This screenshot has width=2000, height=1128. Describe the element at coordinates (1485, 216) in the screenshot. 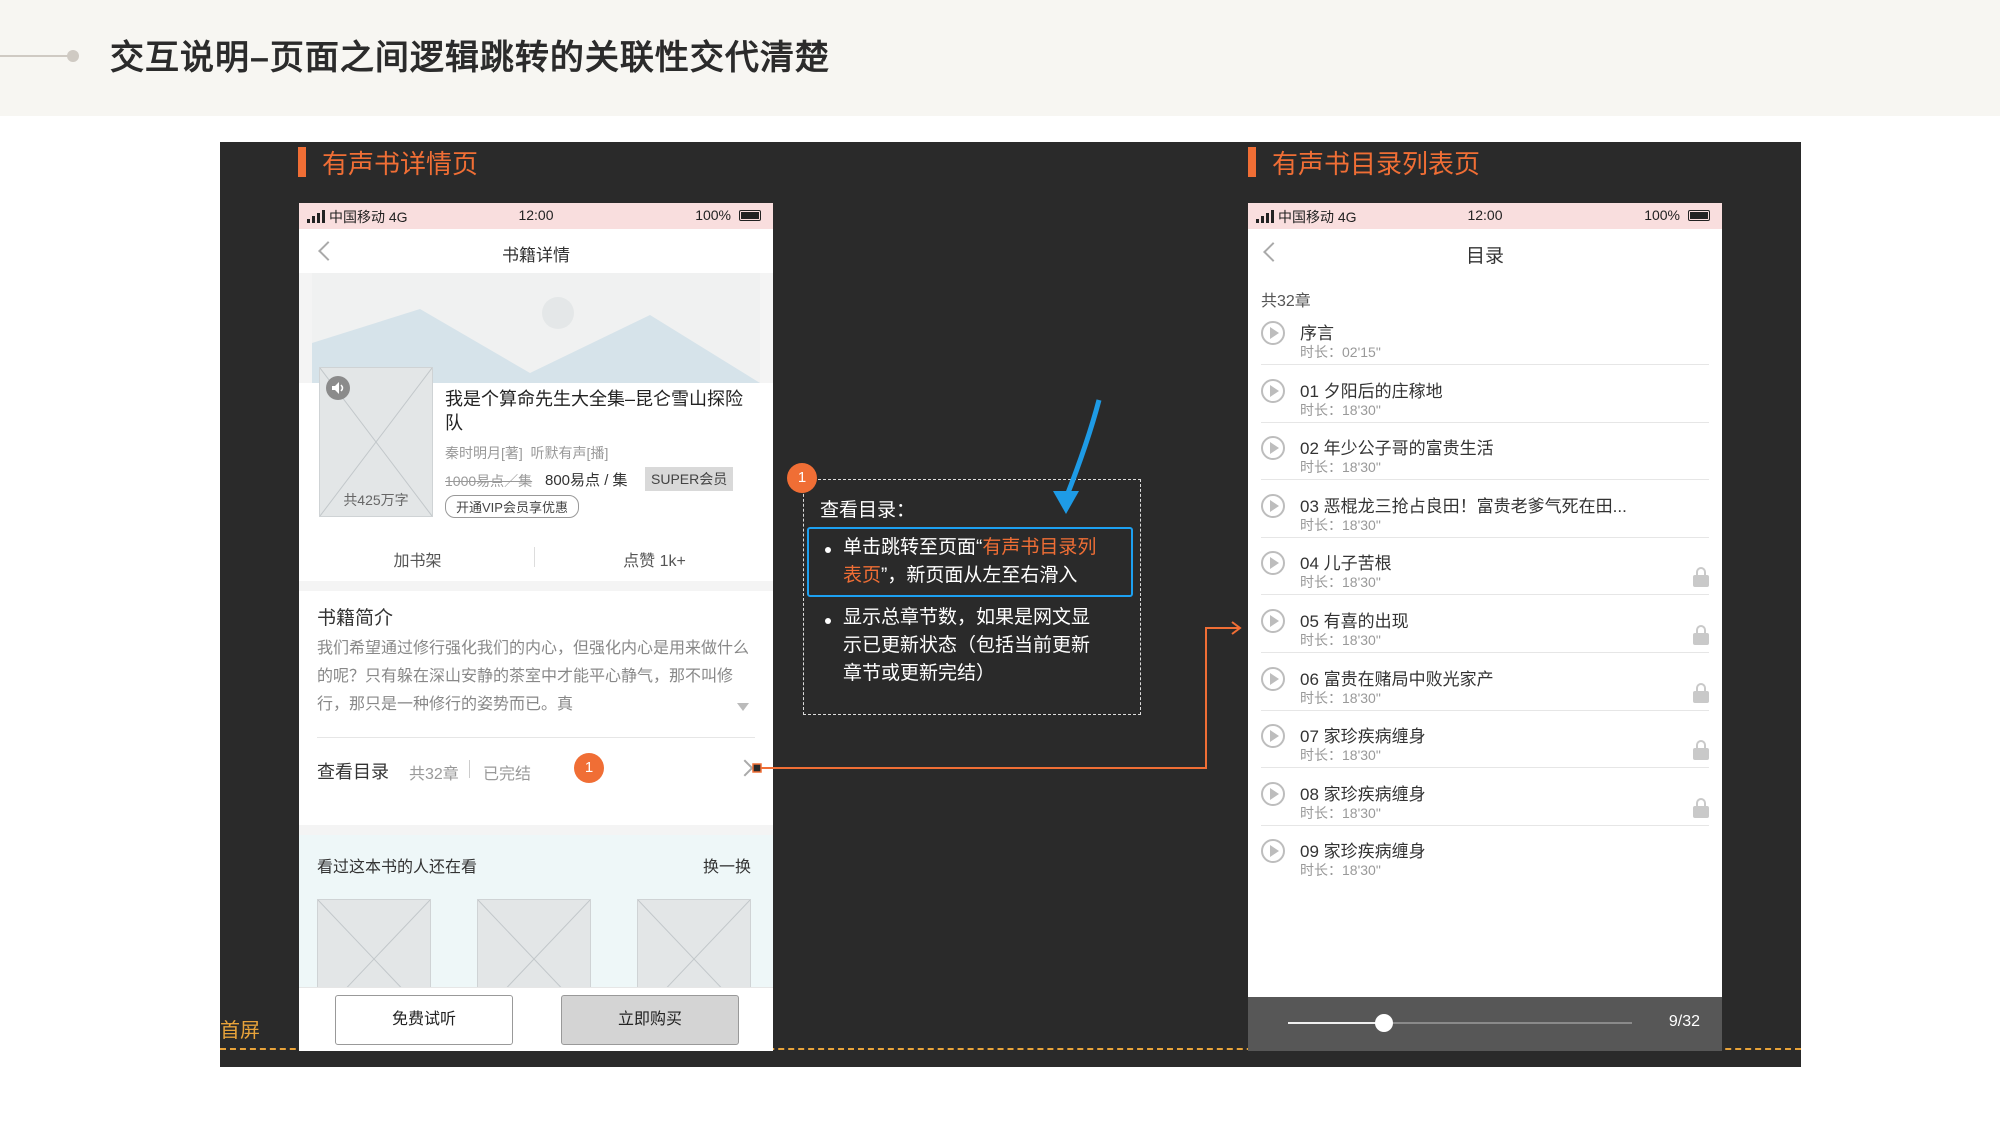

I see `status-bar: 中国移动 4G 12:00 100%` at that location.